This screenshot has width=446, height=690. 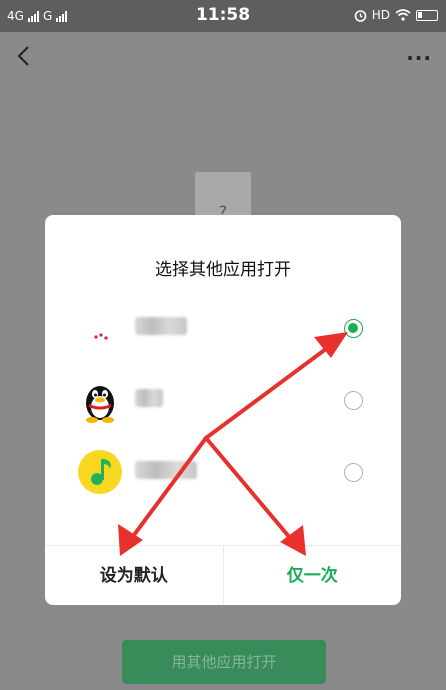 I want to click on status-bar: 4G G 11:58 HD, so click(x=223, y=16).